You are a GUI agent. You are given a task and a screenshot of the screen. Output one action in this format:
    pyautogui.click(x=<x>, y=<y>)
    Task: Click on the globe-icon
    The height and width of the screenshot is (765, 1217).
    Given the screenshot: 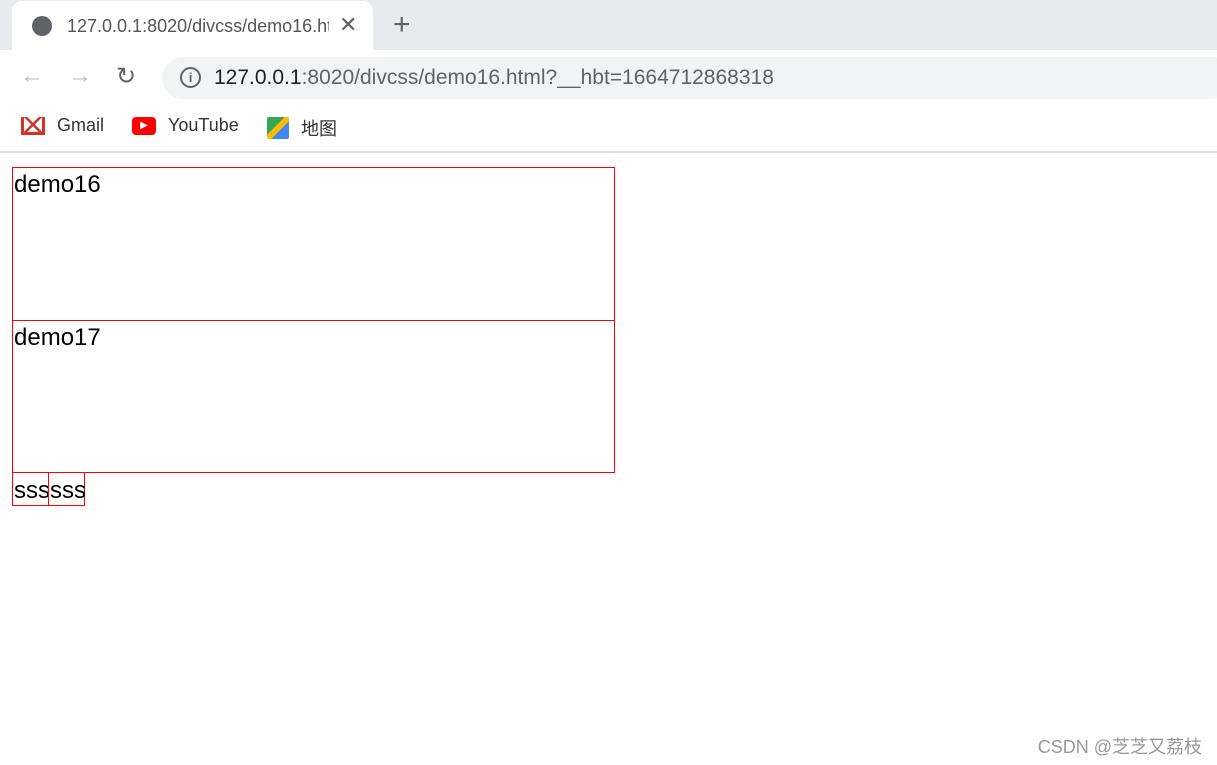 What is the action you would take?
    pyautogui.click(x=42, y=26)
    